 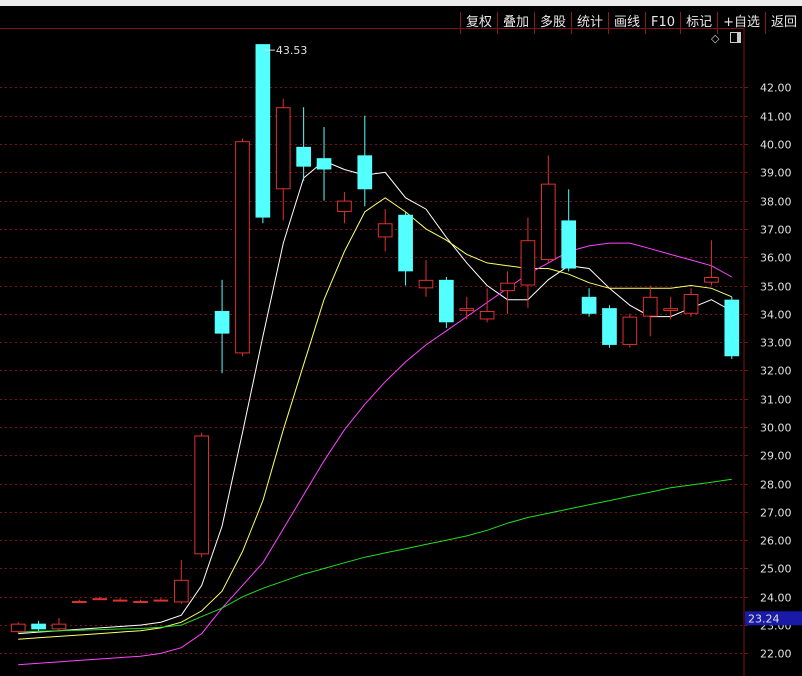 What do you see at coordinates (776, 485) in the screenshot?
I see `tick-label: 28.00` at bounding box center [776, 485].